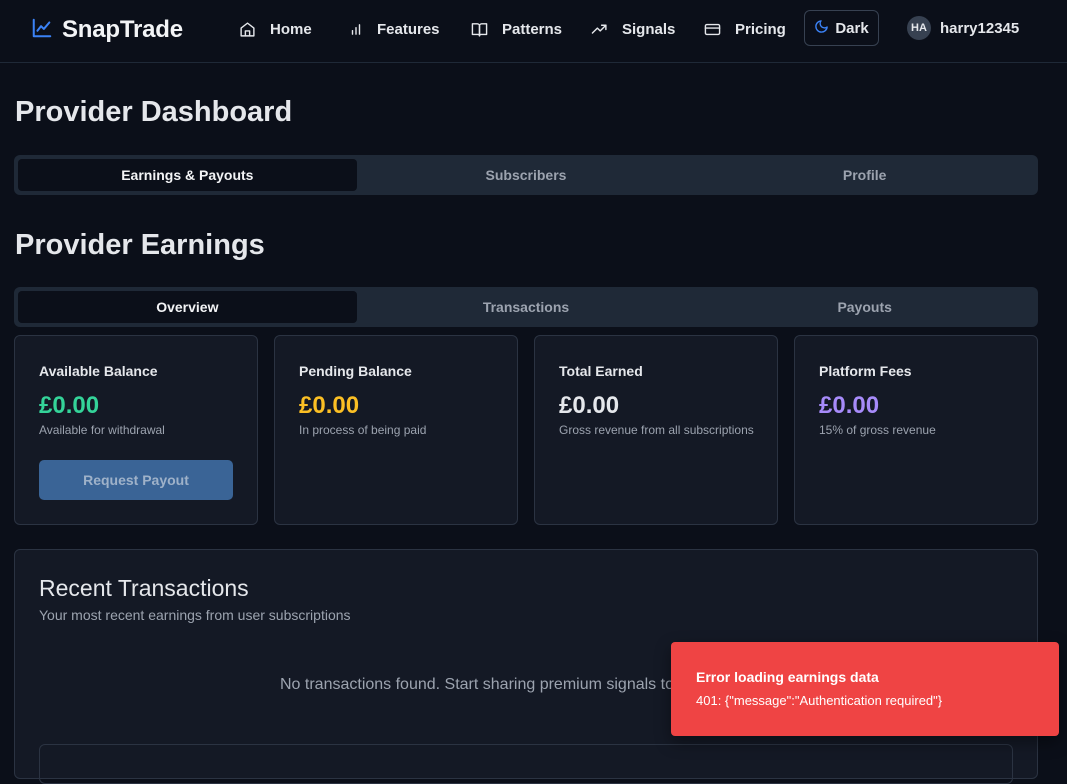 Image resolution: width=1067 pixels, height=784 pixels. I want to click on card-subtitle: In process of being paid, so click(363, 430).